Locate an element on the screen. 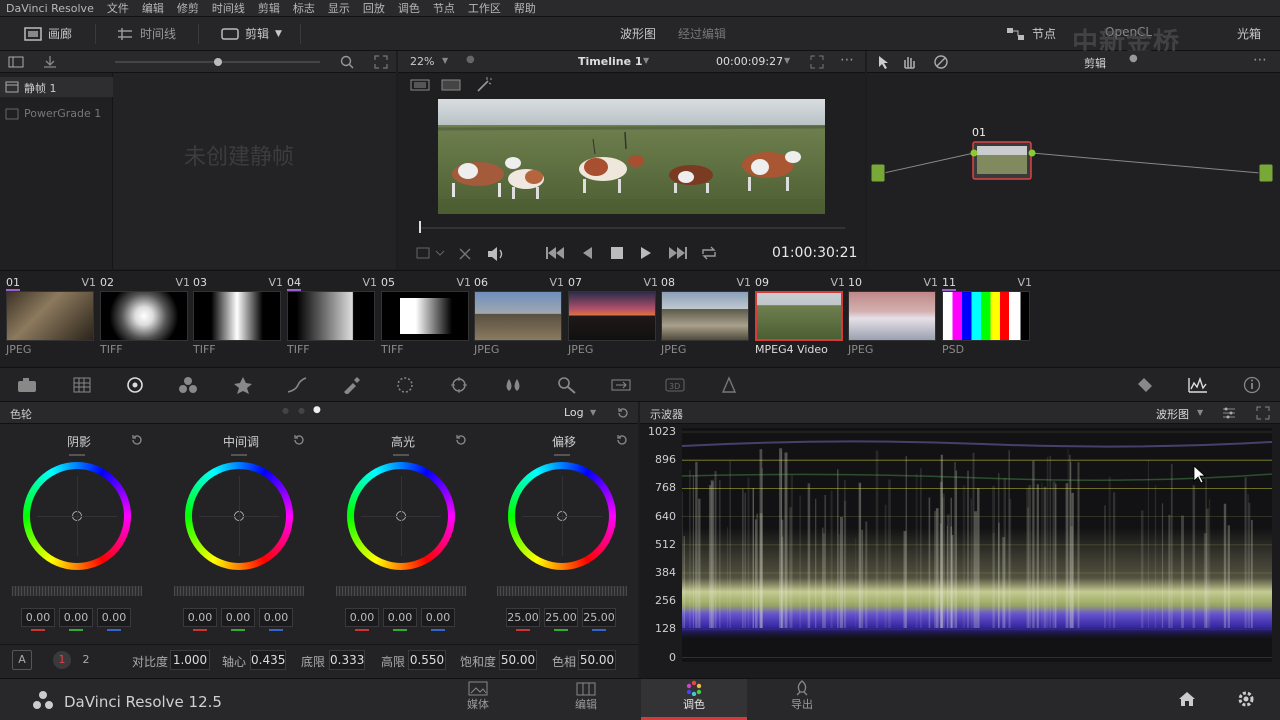  zoom-slider-handle is located at coordinates (218, 62).